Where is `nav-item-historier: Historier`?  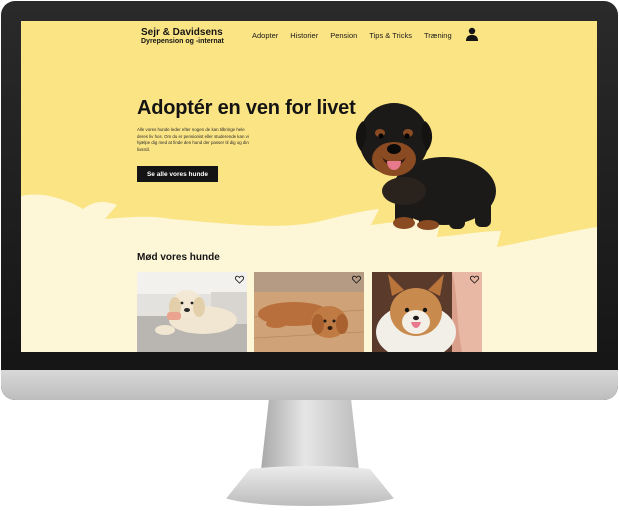 nav-item-historier: Historier is located at coordinates (304, 35).